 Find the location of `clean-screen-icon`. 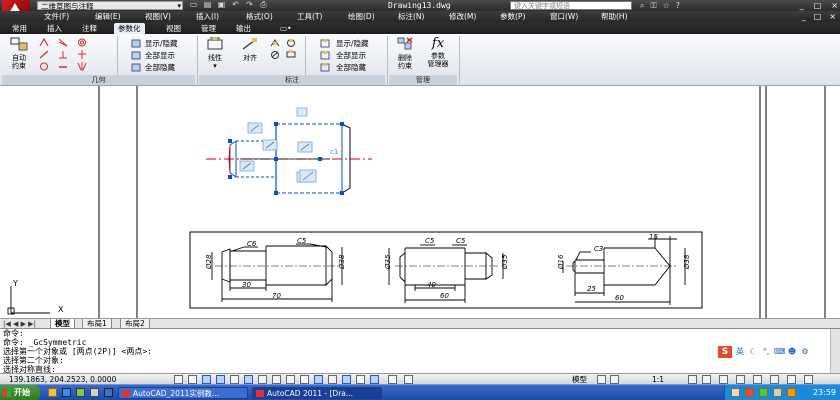

clean-screen-icon is located at coordinates (808, 379).